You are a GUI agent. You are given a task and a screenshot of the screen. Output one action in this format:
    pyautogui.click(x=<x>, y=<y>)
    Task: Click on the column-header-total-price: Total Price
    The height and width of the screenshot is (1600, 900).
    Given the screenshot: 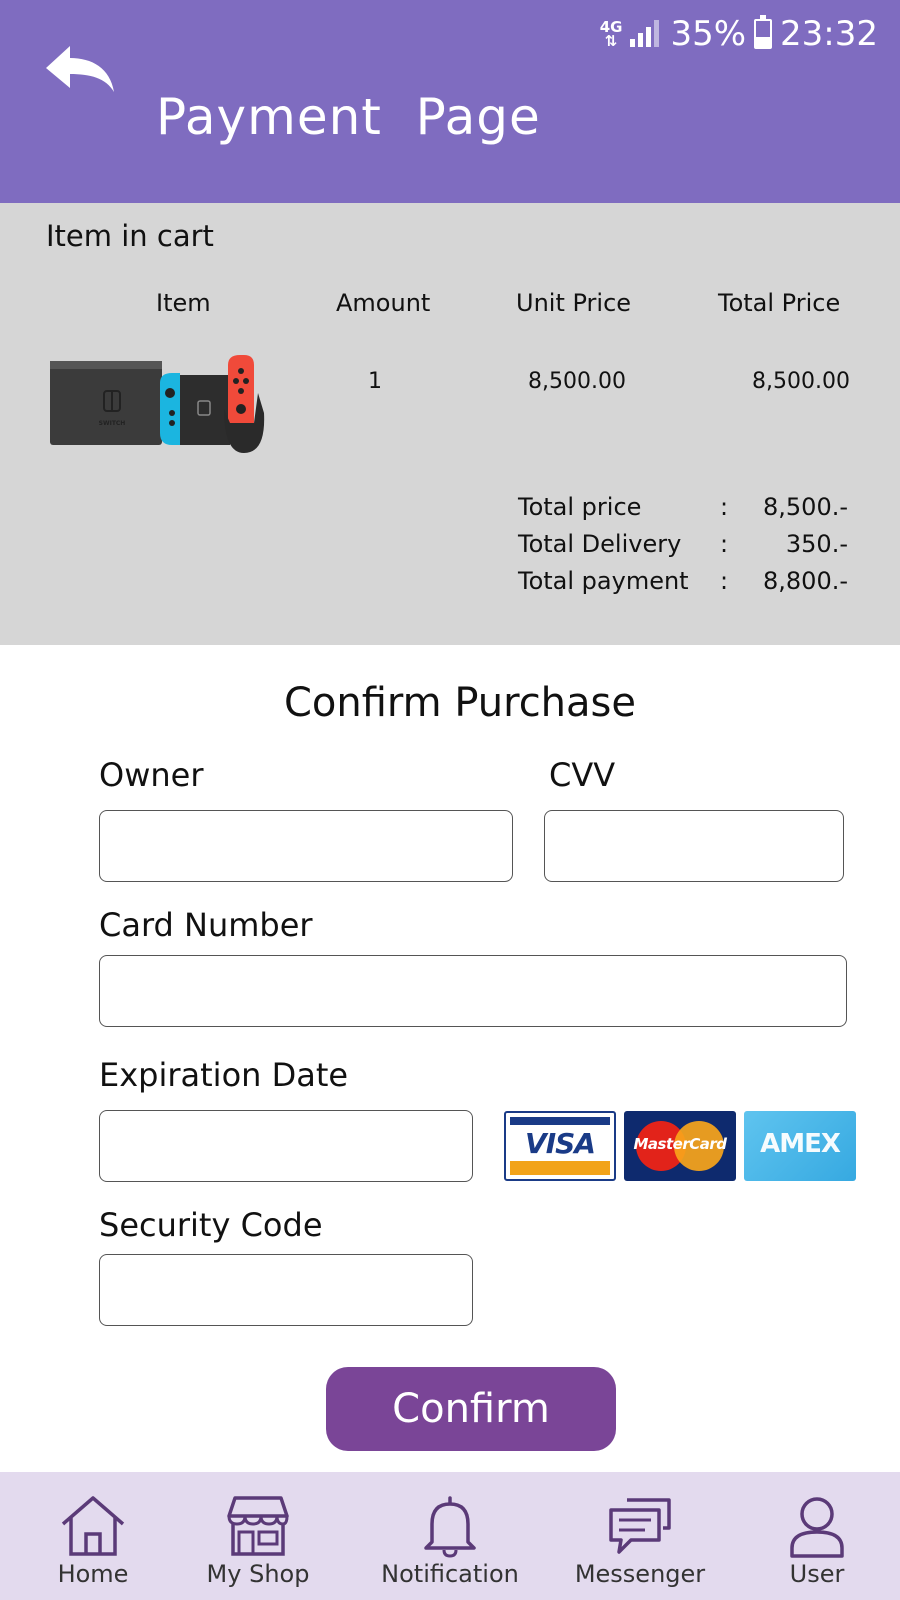 What is the action you would take?
    pyautogui.click(x=779, y=303)
    